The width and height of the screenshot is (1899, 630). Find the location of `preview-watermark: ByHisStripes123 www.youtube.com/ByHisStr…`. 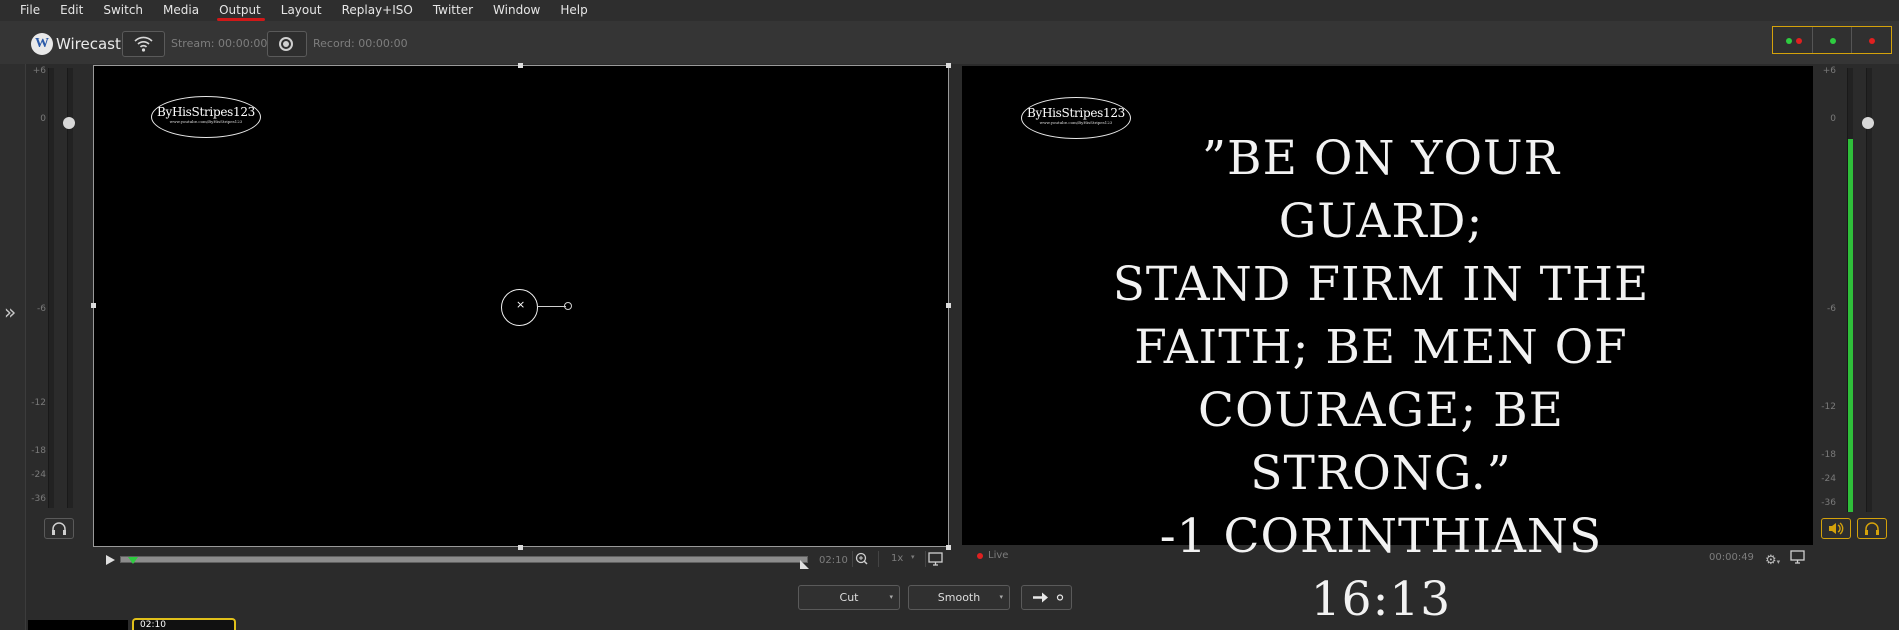

preview-watermark: ByHisStripes123 www.youtube.com/ByHisStr… is located at coordinates (206, 117).